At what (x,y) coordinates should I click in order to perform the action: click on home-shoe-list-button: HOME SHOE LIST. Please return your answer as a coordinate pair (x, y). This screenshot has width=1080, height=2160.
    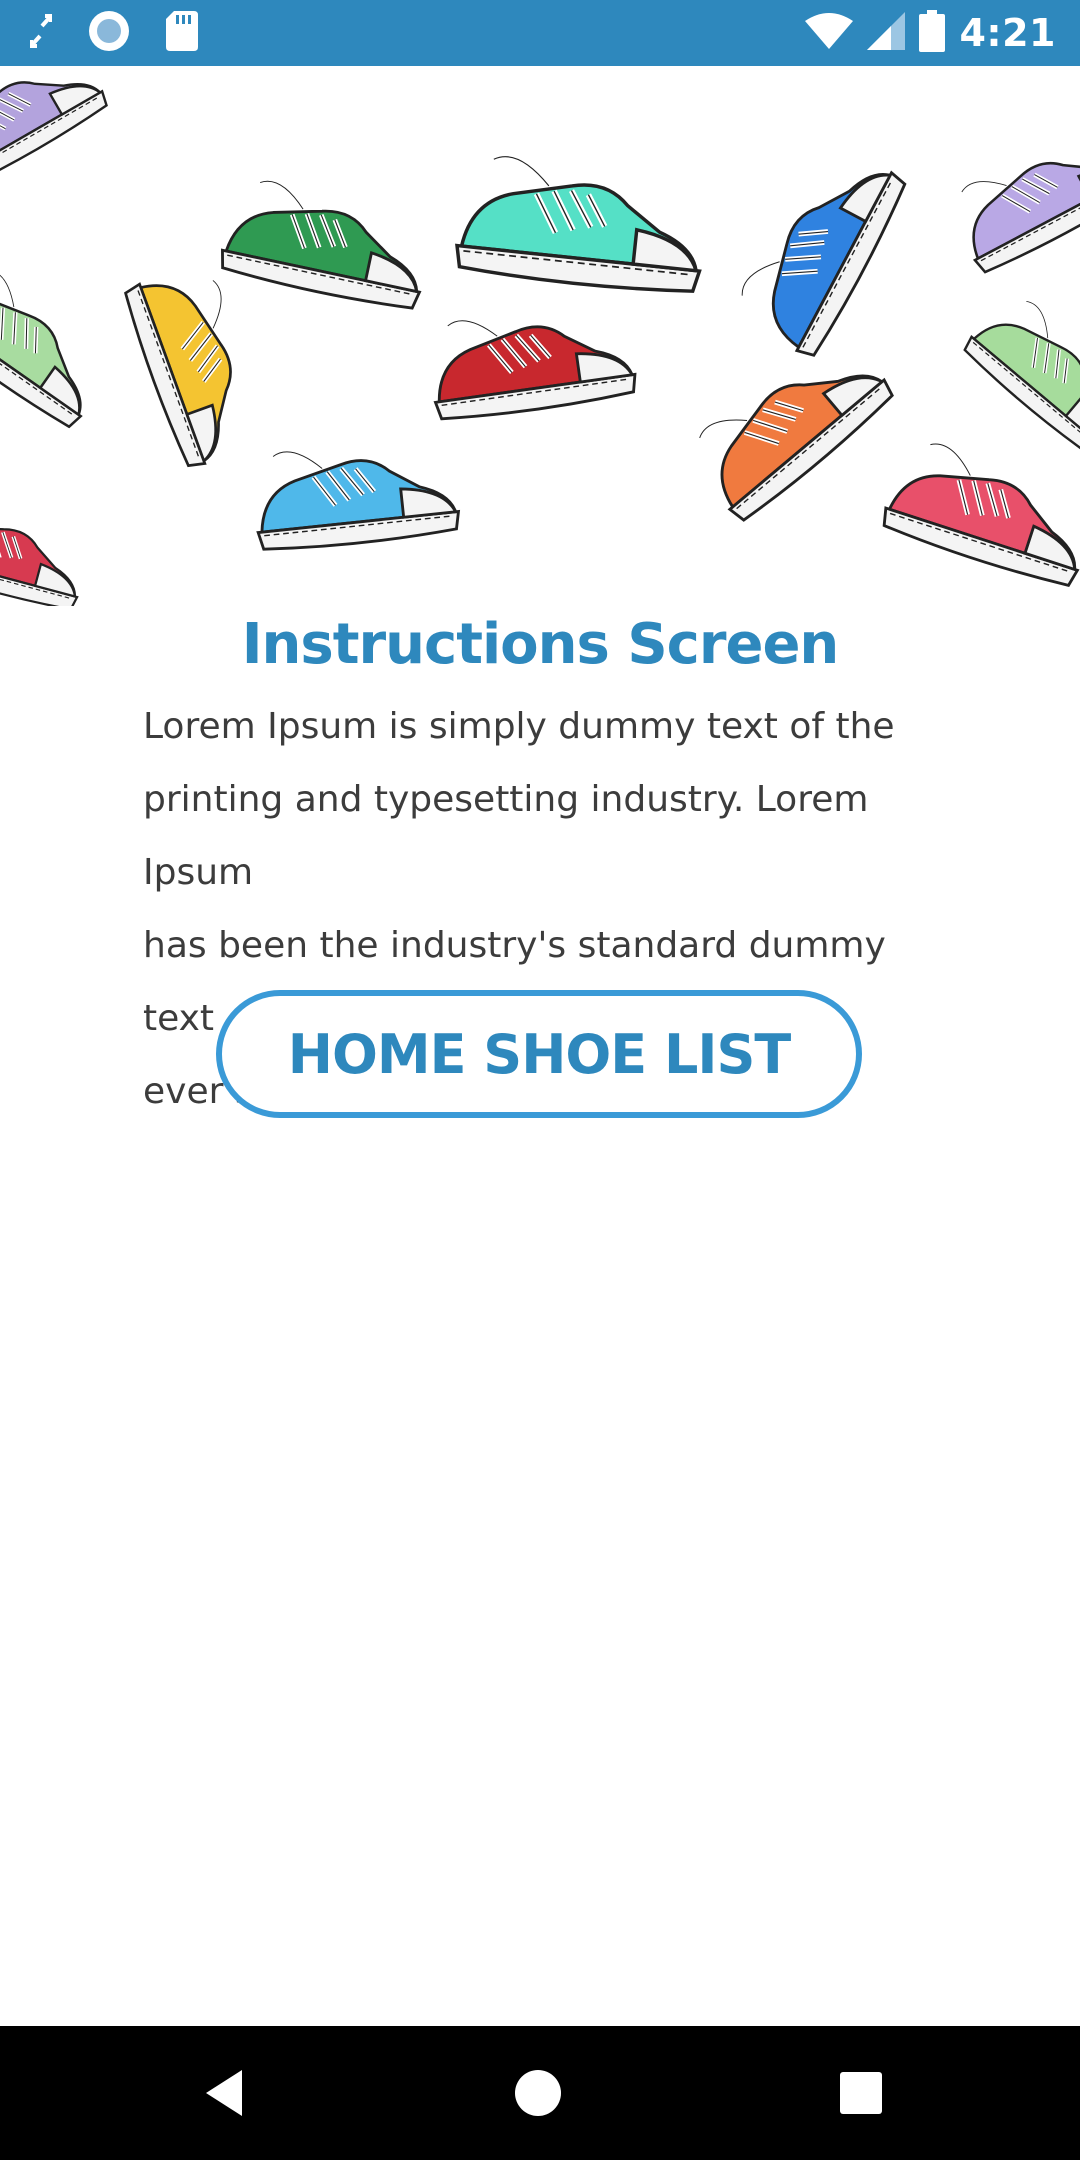
    Looking at the image, I should click on (539, 1054).